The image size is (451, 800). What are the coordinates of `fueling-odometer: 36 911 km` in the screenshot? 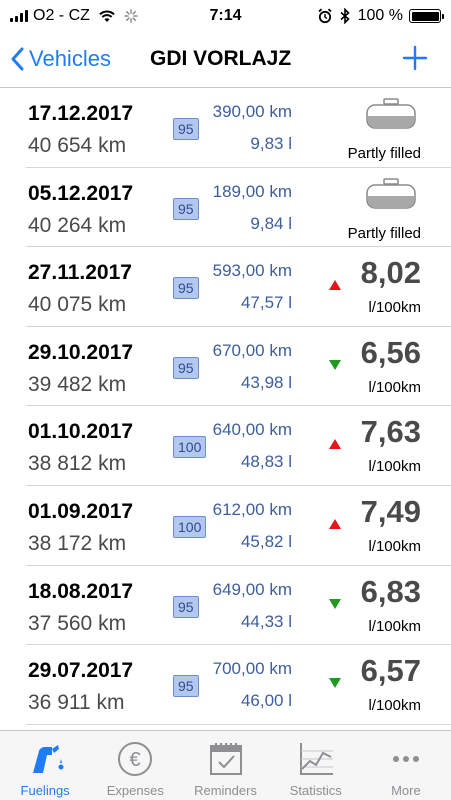 It's located at (76, 703).